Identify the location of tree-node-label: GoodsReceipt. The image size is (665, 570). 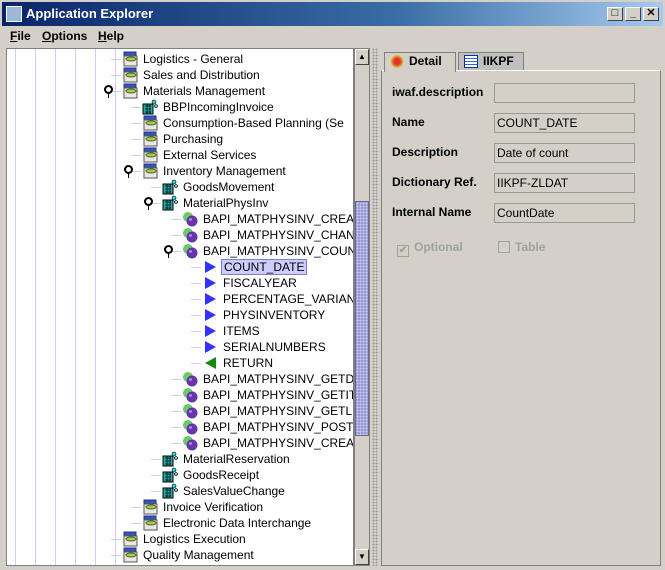
(221, 475).